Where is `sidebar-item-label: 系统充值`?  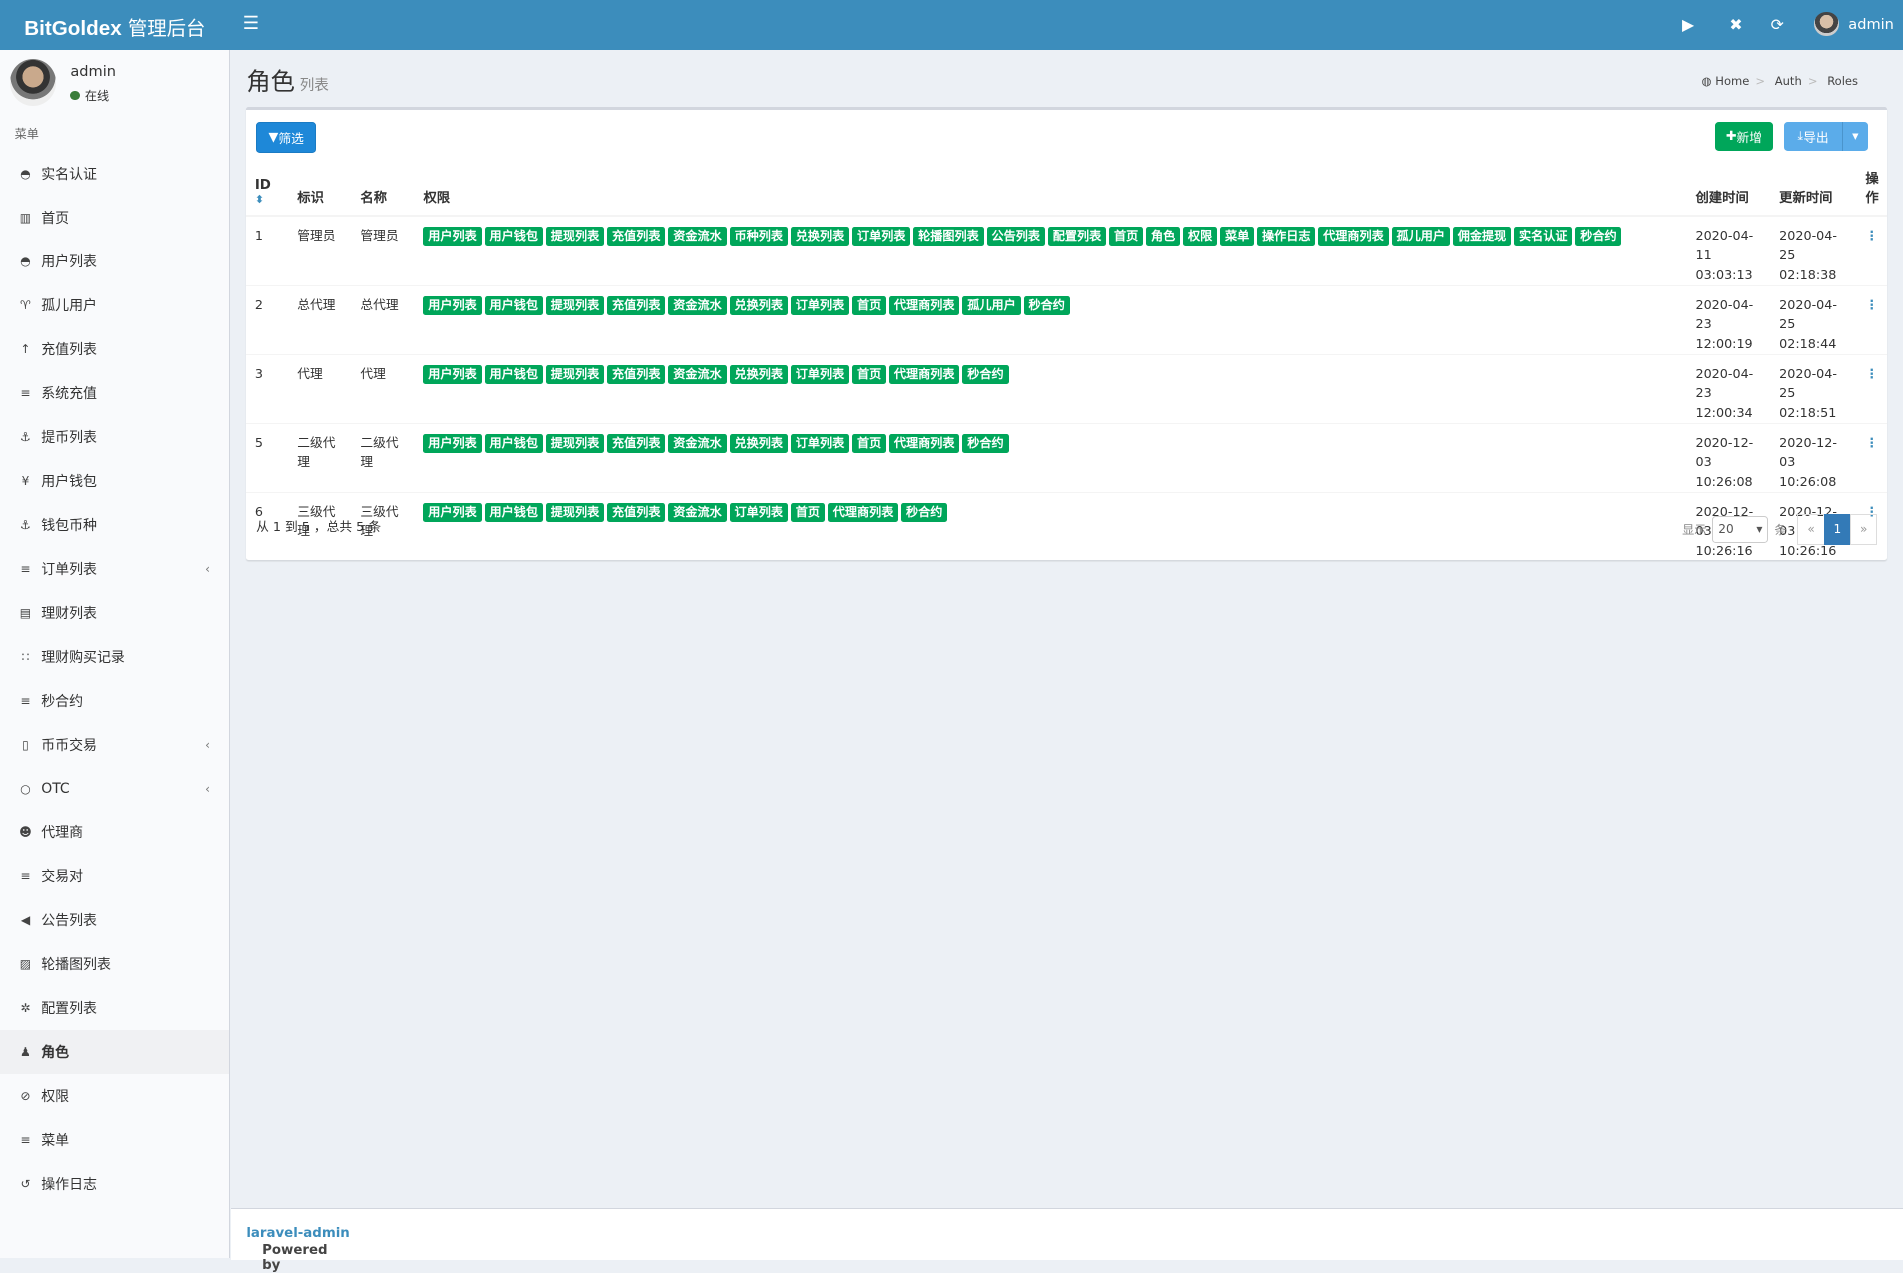 sidebar-item-label: 系统充值 is located at coordinates (69, 394).